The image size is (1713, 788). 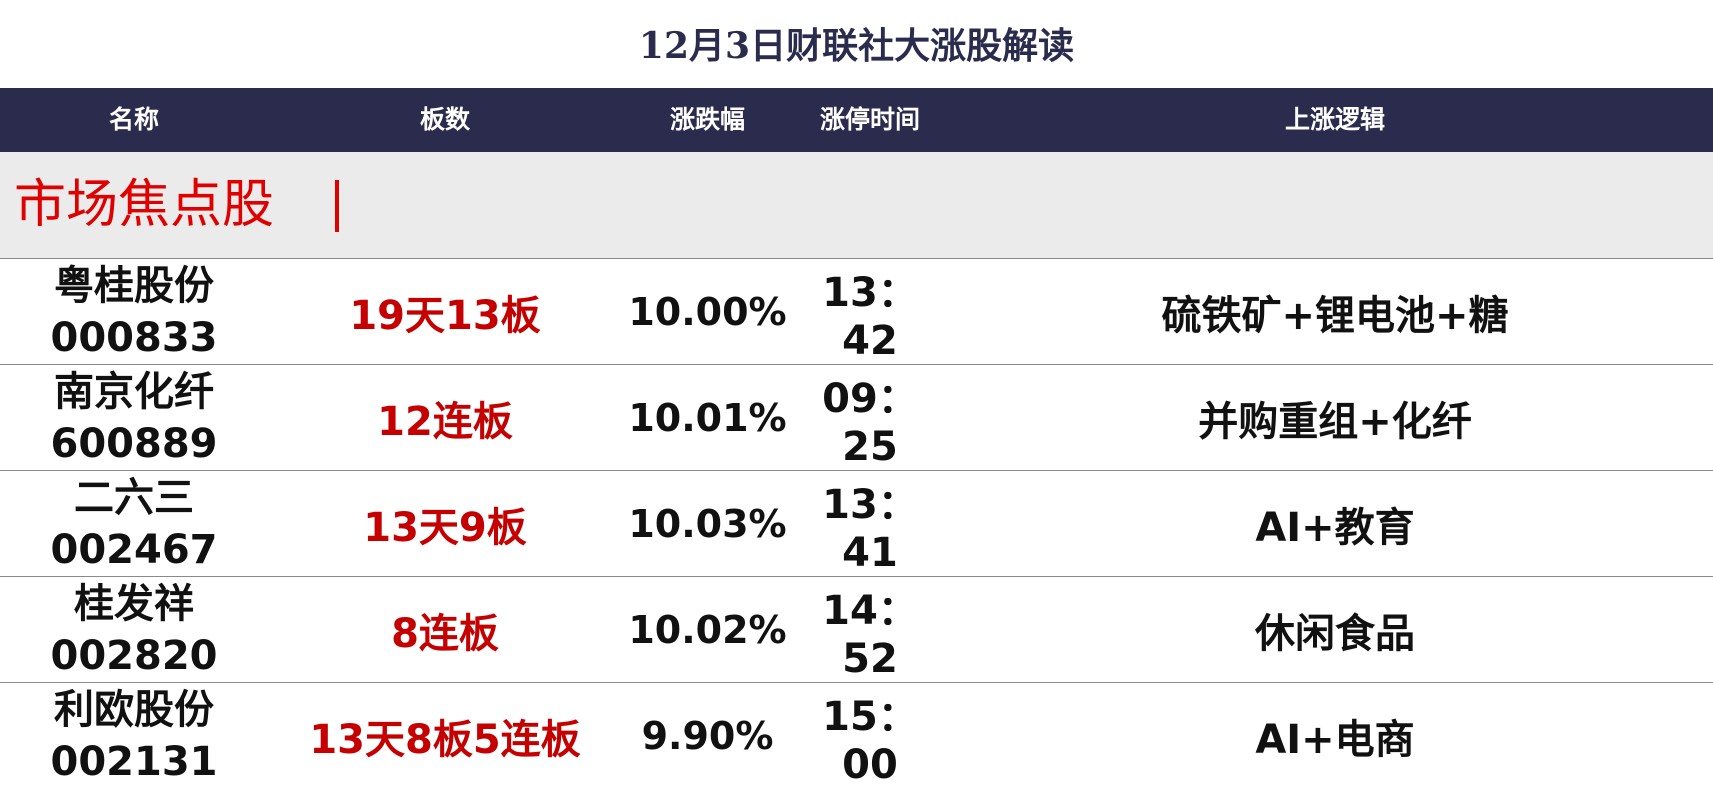 What do you see at coordinates (707, 119) in the screenshot?
I see `header-change: 涨跌幅` at bounding box center [707, 119].